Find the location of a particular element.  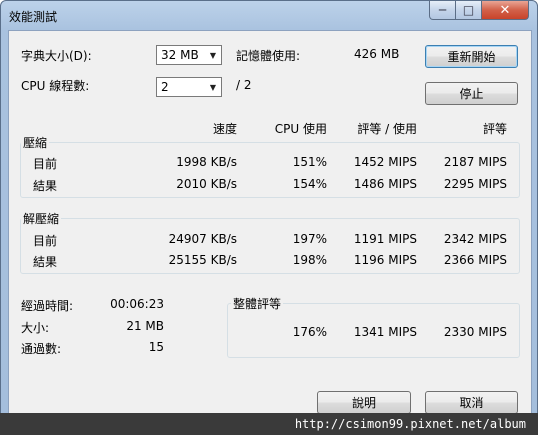

dictionary-size-select: 32 MB ▼ is located at coordinates (189, 55).